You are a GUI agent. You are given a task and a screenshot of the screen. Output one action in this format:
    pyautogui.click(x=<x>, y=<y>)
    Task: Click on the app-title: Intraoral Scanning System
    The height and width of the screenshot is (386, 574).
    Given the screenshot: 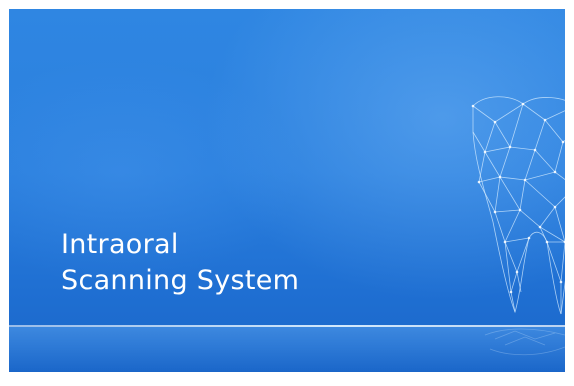 What is the action you would take?
    pyautogui.click(x=180, y=263)
    